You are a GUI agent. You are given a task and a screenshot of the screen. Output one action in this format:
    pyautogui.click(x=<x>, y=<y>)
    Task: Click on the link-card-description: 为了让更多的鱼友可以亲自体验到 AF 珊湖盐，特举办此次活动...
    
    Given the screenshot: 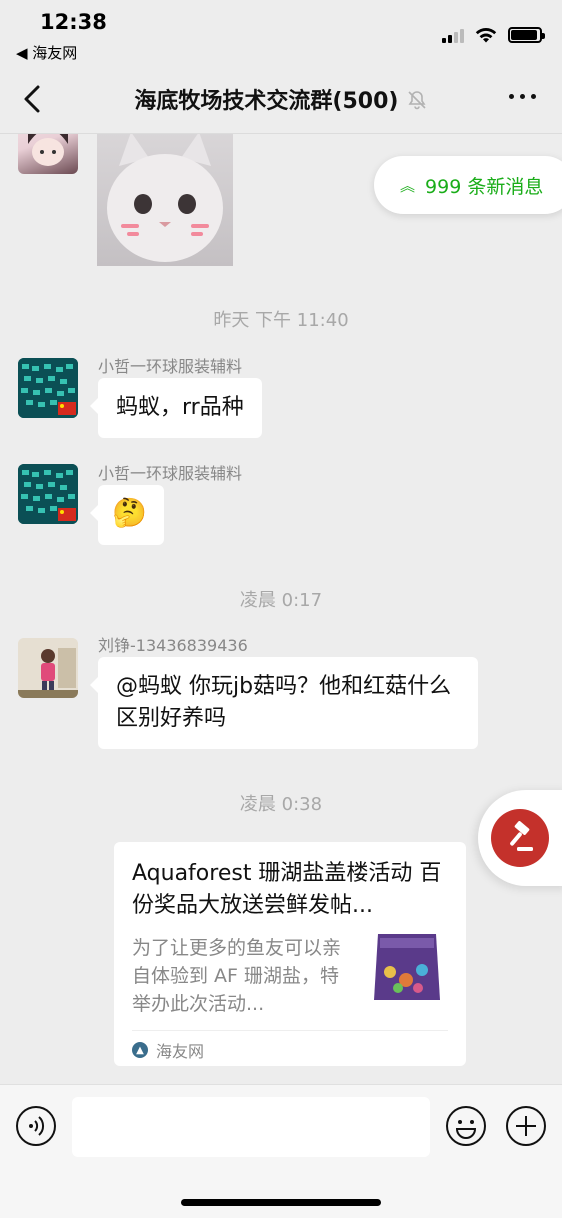 What is the action you would take?
    pyautogui.click(x=237, y=976)
    